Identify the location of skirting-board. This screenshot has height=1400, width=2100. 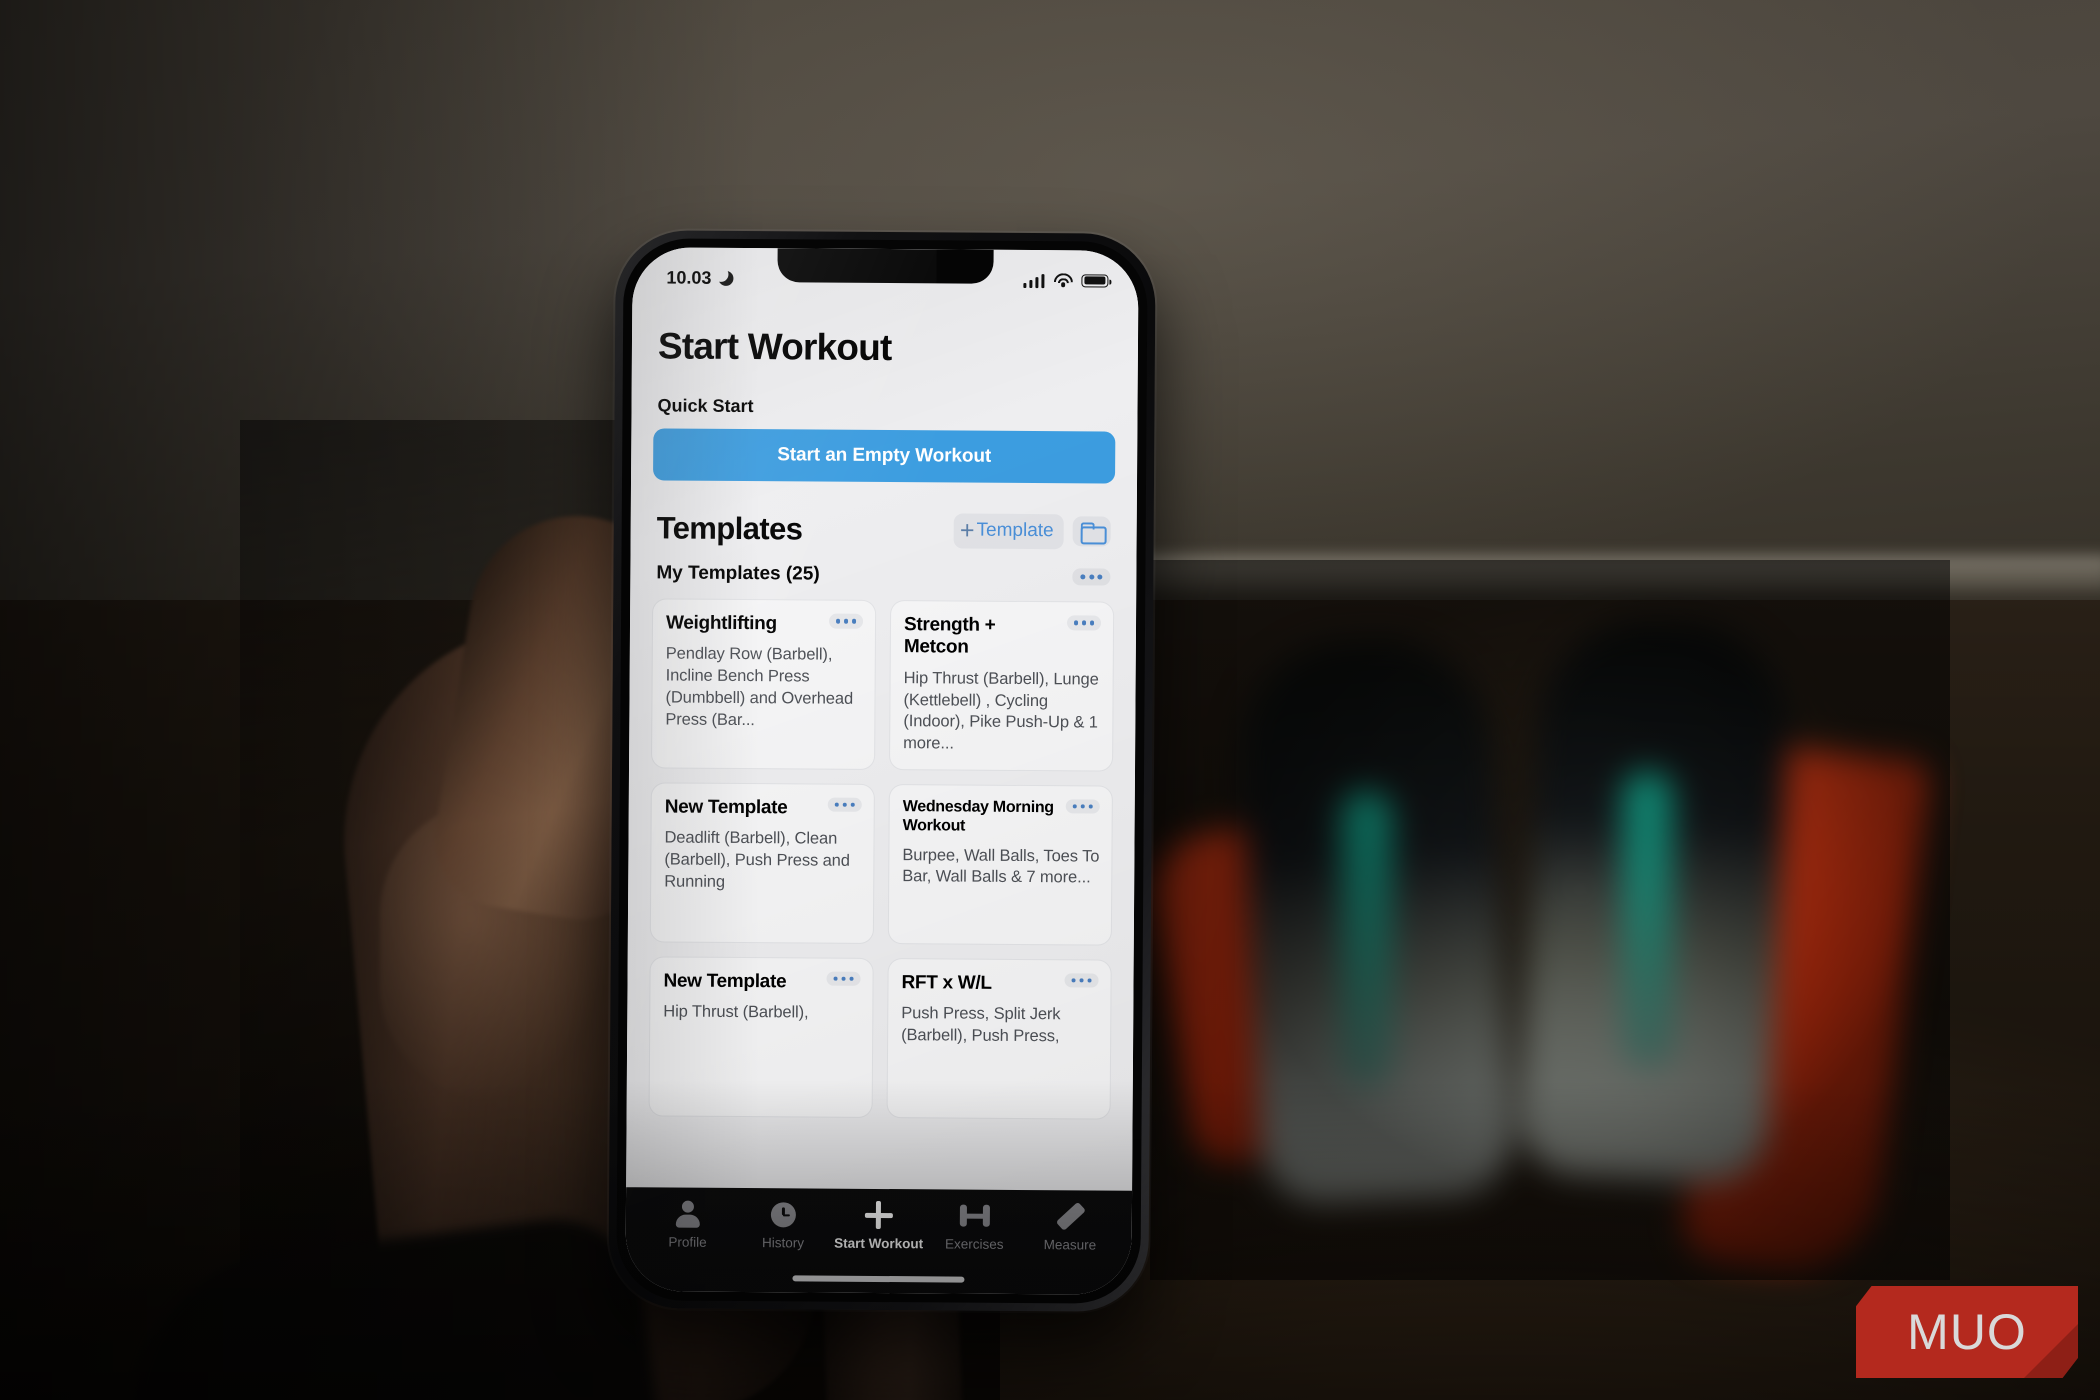
(1590, 573).